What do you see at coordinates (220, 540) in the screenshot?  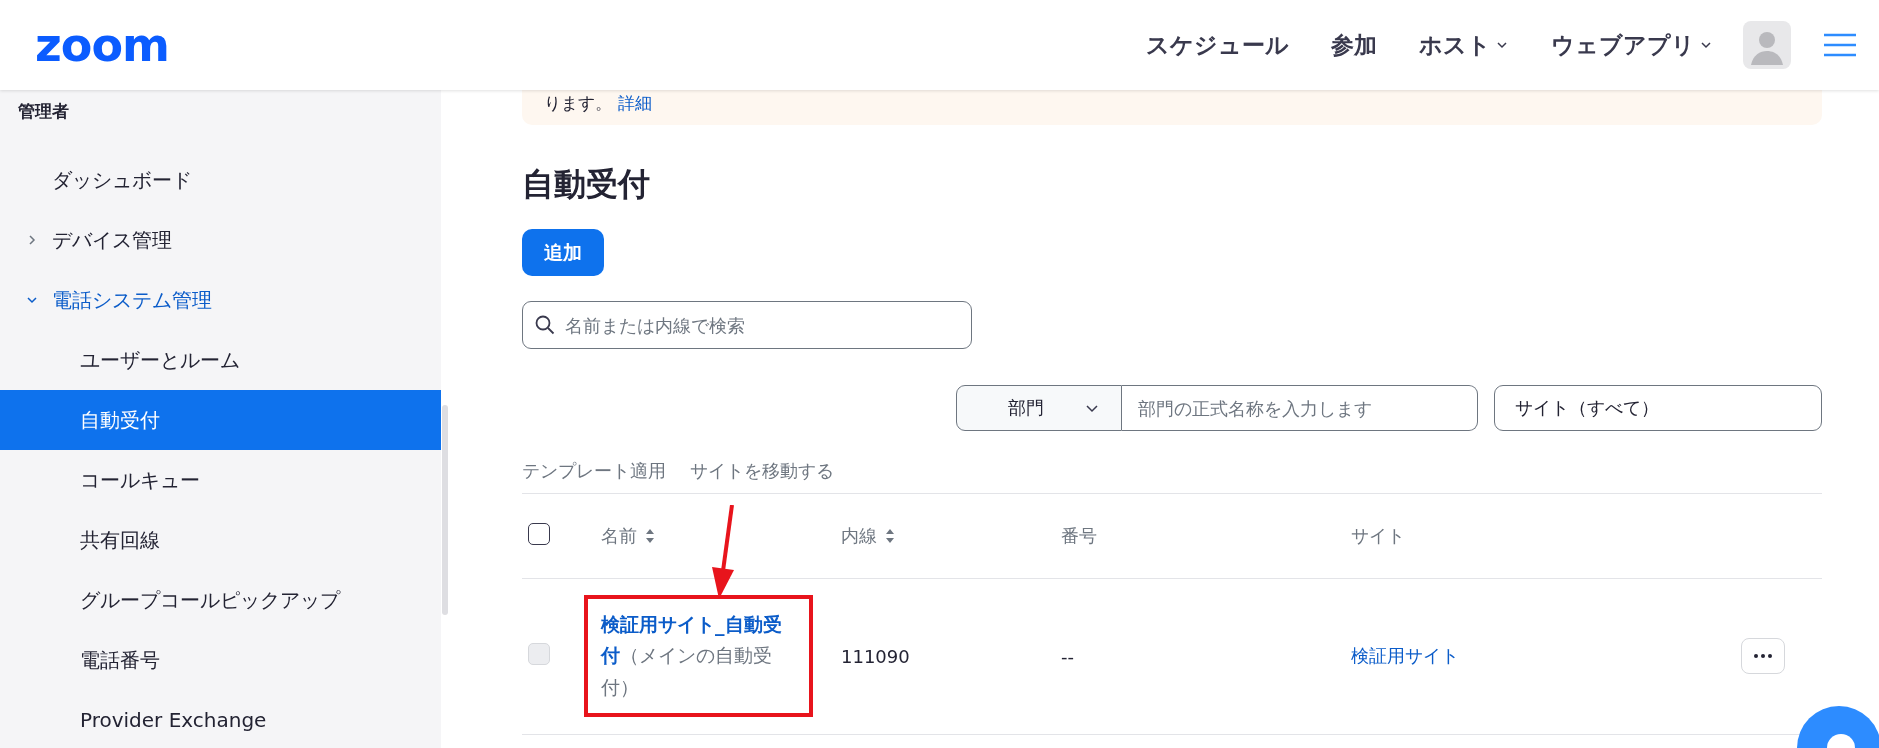 I see `sidebar-item: 共有回線` at bounding box center [220, 540].